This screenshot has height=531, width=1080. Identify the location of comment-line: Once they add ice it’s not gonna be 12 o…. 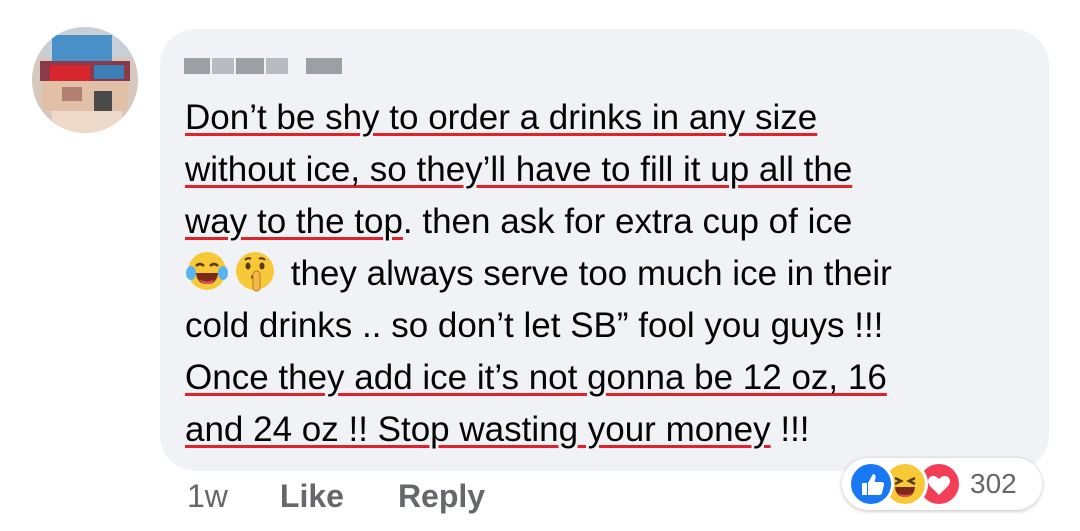
(610, 378).